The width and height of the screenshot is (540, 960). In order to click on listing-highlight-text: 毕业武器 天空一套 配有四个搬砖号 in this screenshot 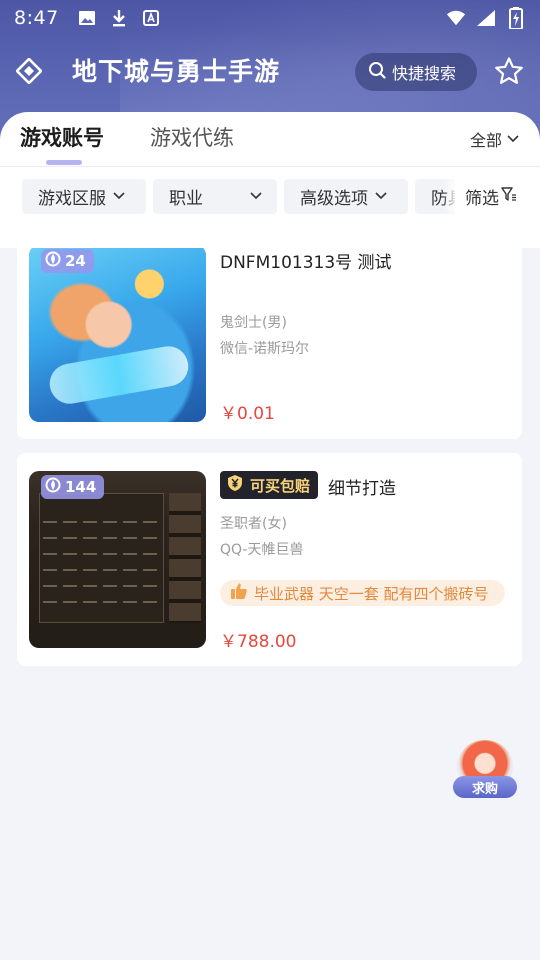, I will do `click(371, 593)`.